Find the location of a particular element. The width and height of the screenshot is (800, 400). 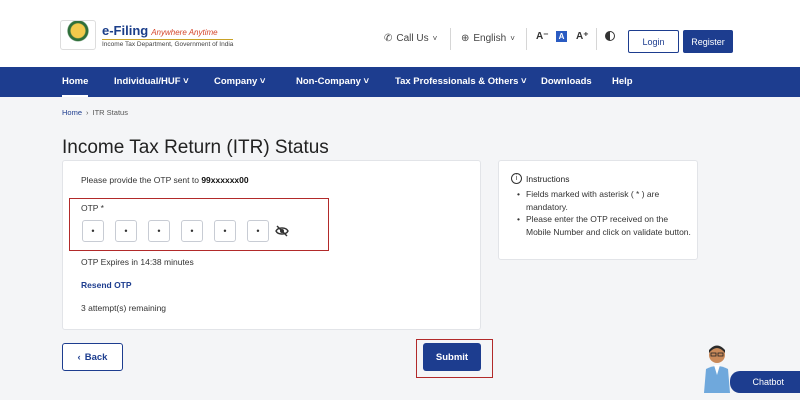

language-label: English is located at coordinates (490, 38).